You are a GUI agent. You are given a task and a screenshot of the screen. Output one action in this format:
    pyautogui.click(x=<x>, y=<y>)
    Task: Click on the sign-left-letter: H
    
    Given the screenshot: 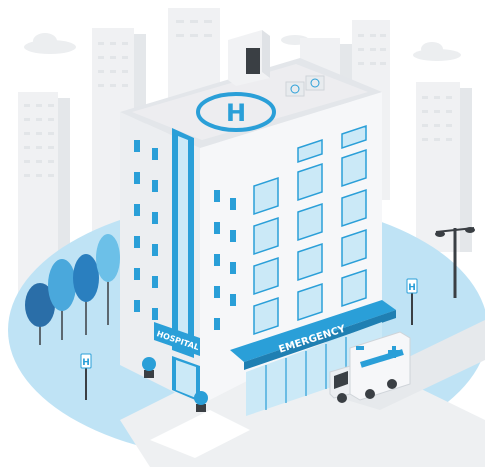 What is the action you would take?
    pyautogui.click(x=86, y=363)
    